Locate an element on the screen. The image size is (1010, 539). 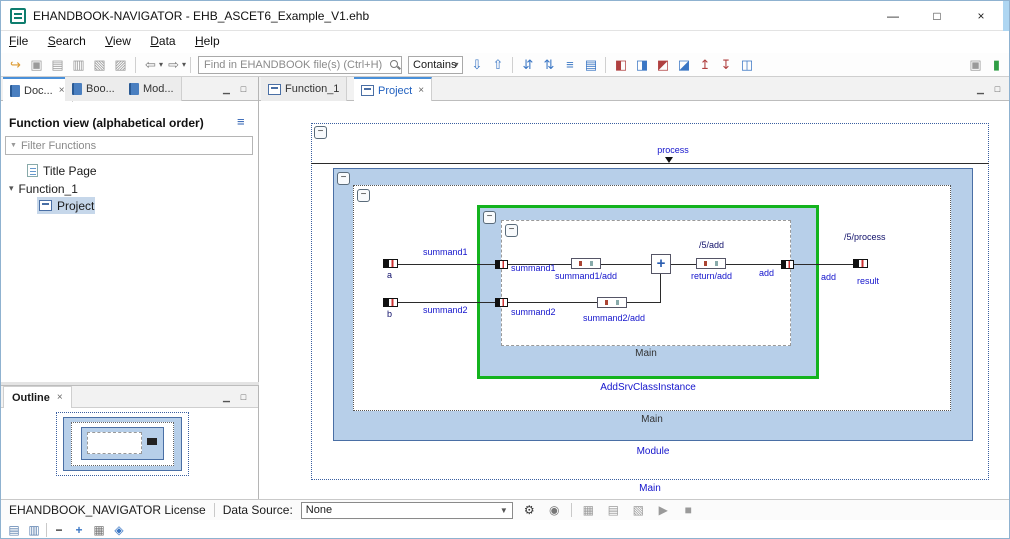
link-diagram-icon: ◧ is located at coordinates (620, 64).